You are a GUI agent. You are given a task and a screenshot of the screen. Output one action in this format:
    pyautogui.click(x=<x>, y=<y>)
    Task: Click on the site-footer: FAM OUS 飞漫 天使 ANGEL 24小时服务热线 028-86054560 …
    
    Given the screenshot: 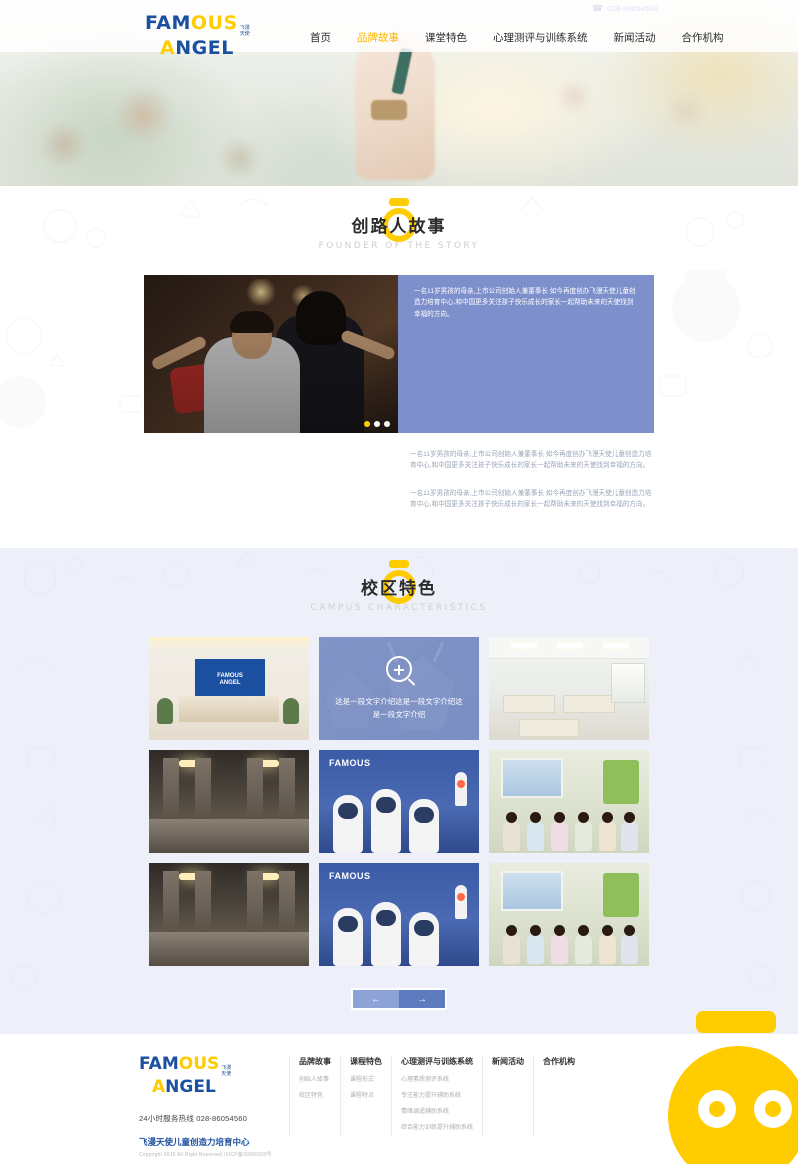 What is the action you would take?
    pyautogui.click(x=399, y=1099)
    